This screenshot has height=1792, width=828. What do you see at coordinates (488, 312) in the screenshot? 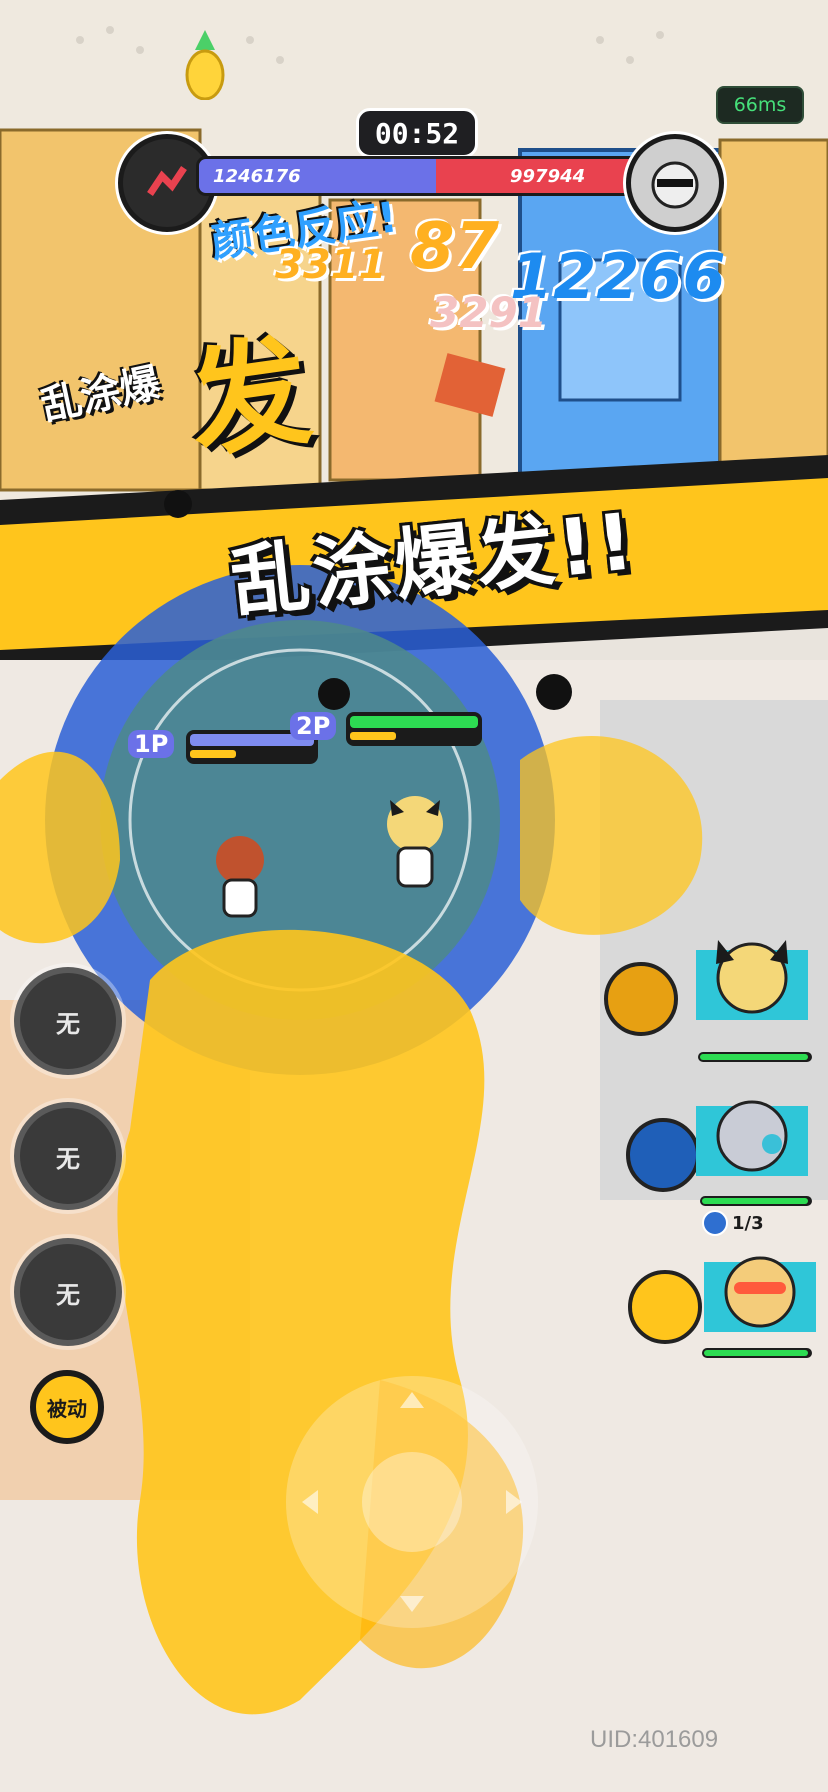
I see `damage-number-3: 3291` at bounding box center [488, 312].